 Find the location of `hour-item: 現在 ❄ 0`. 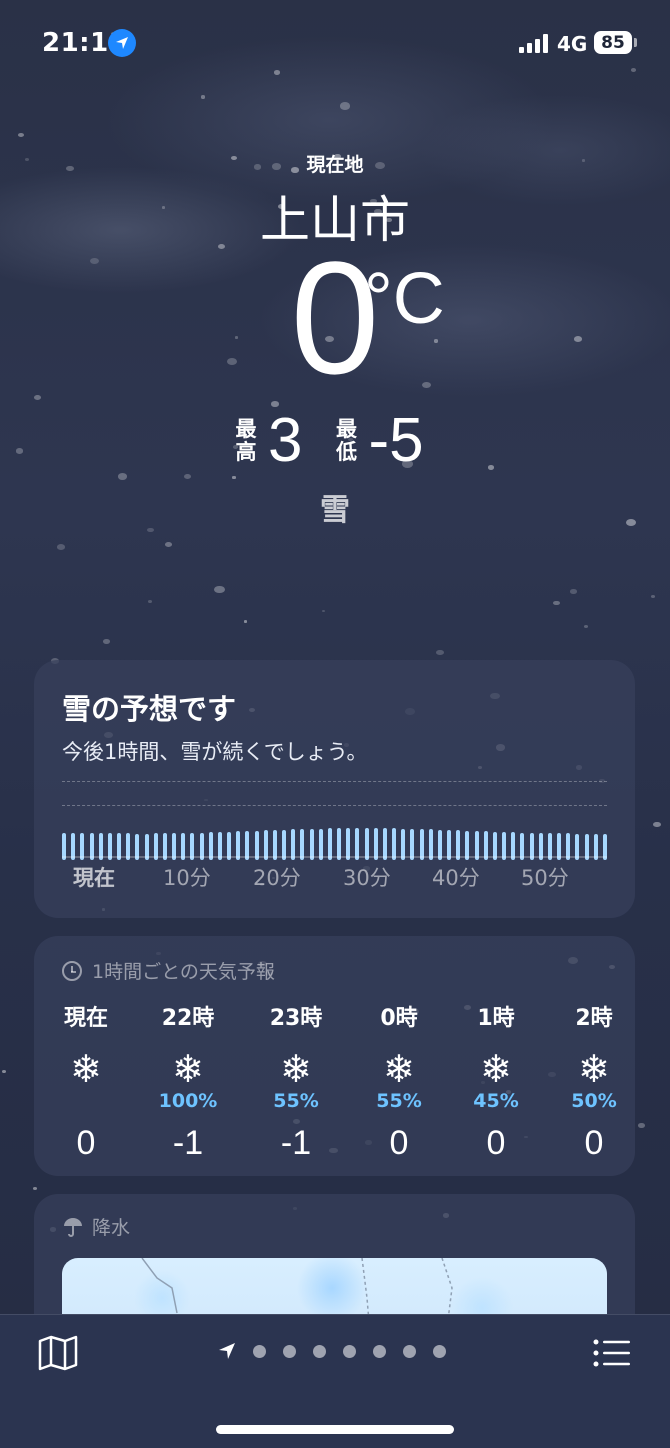

hour-item: 現在 ❄ 0 is located at coordinates (86, 1081).